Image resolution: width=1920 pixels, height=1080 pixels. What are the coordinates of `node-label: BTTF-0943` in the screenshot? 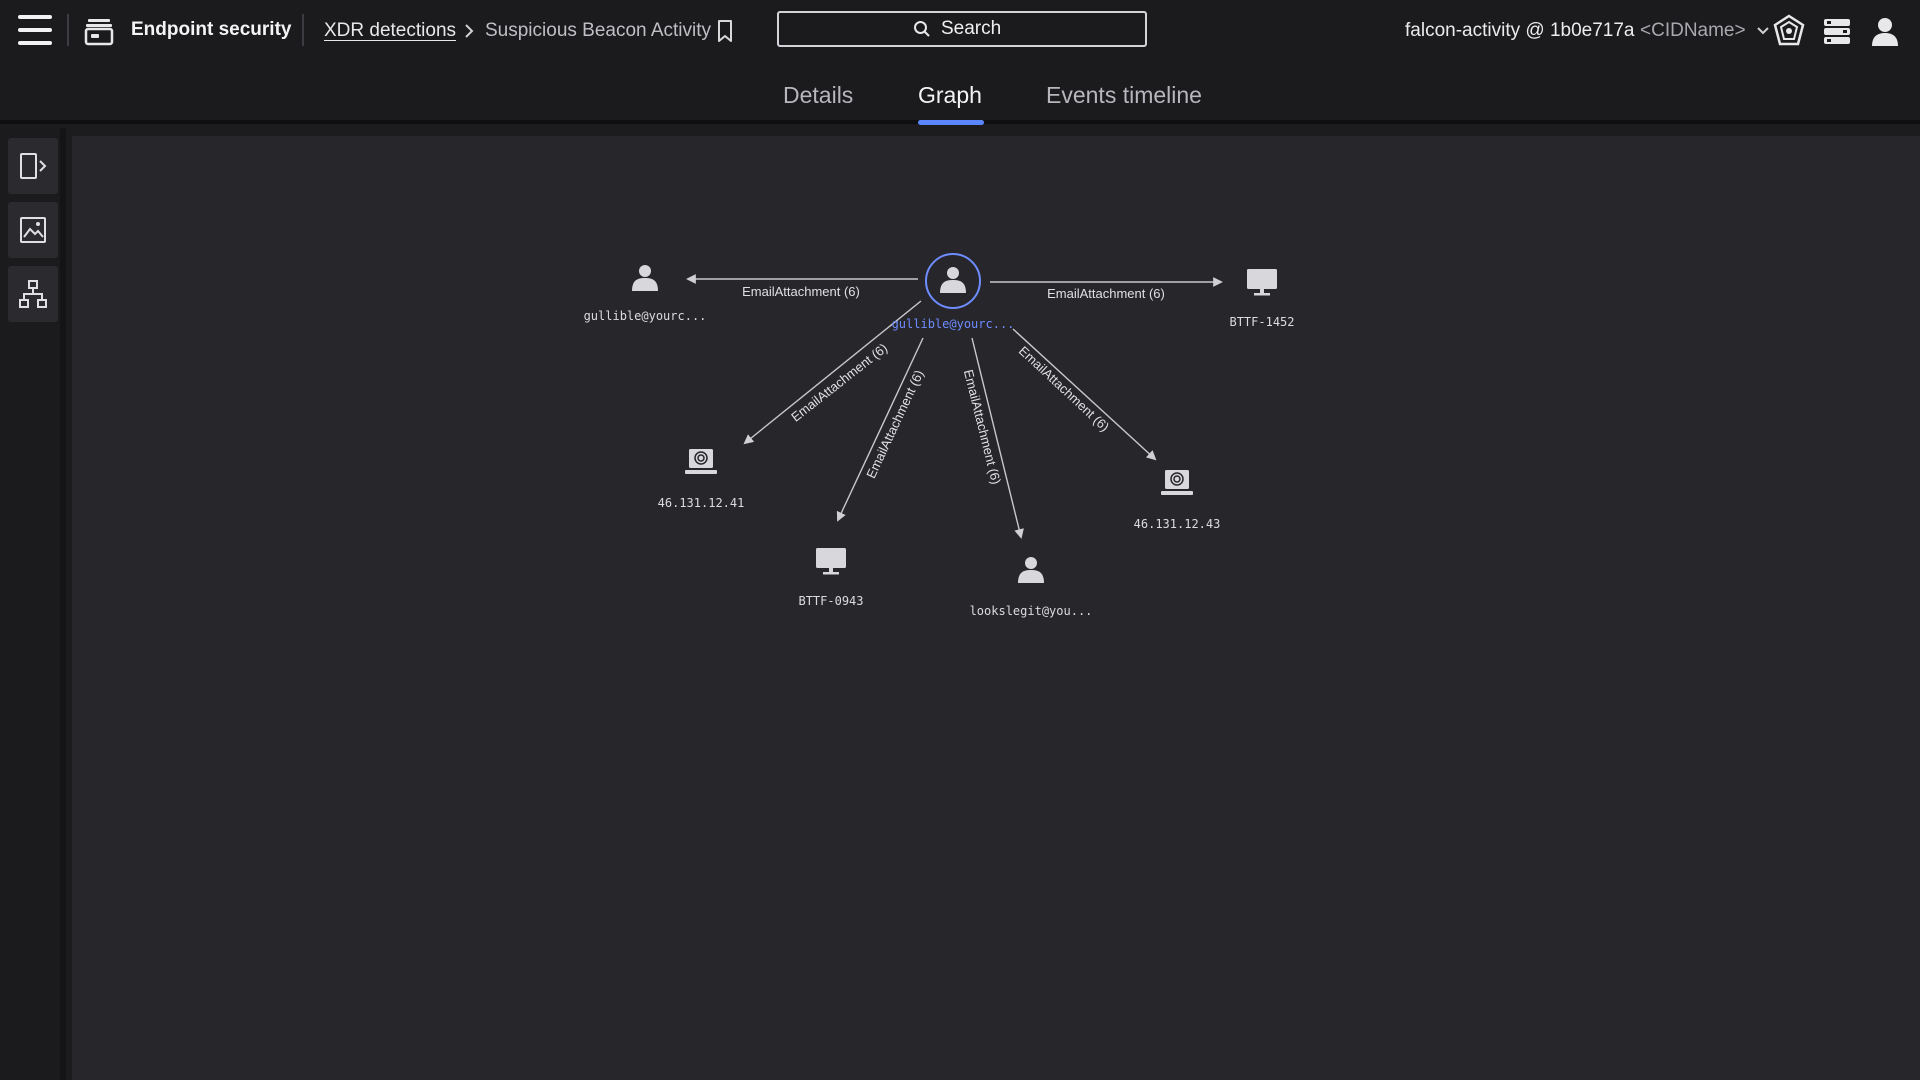 It's located at (830, 601).